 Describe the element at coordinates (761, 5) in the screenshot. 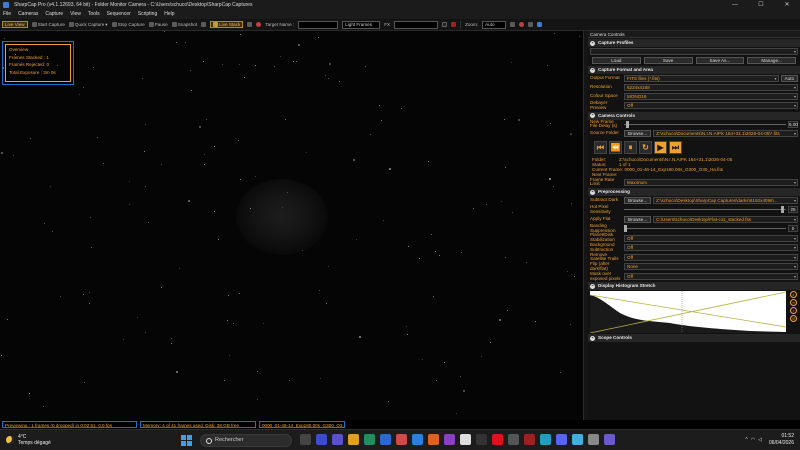

I see `maximize-button: ☐` at that location.